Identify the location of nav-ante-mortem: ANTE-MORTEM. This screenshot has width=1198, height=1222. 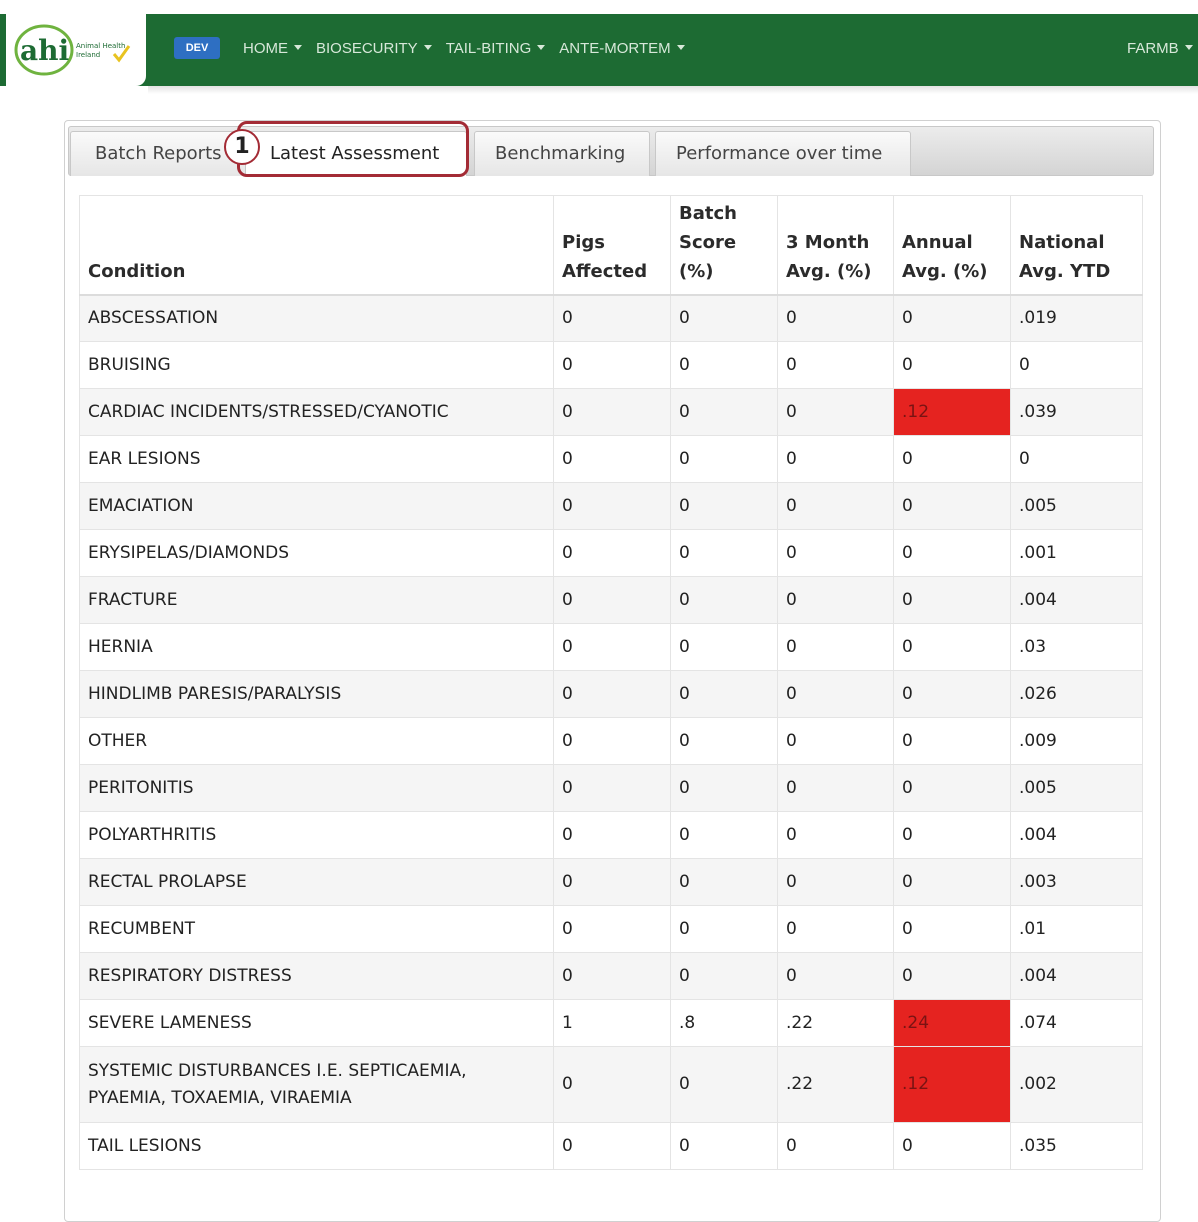
(622, 49).